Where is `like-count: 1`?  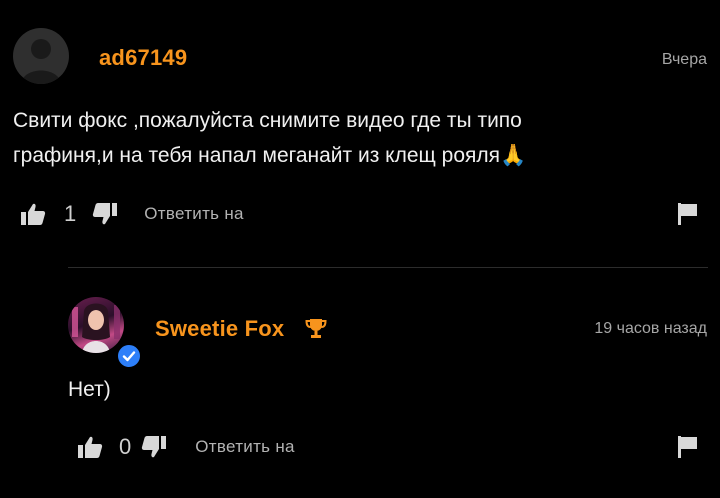
like-count: 1 is located at coordinates (70, 213).